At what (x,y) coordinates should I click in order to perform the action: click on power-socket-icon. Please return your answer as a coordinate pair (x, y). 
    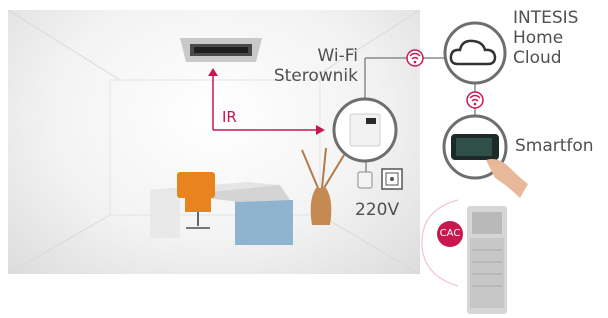
    Looking at the image, I should click on (380, 179).